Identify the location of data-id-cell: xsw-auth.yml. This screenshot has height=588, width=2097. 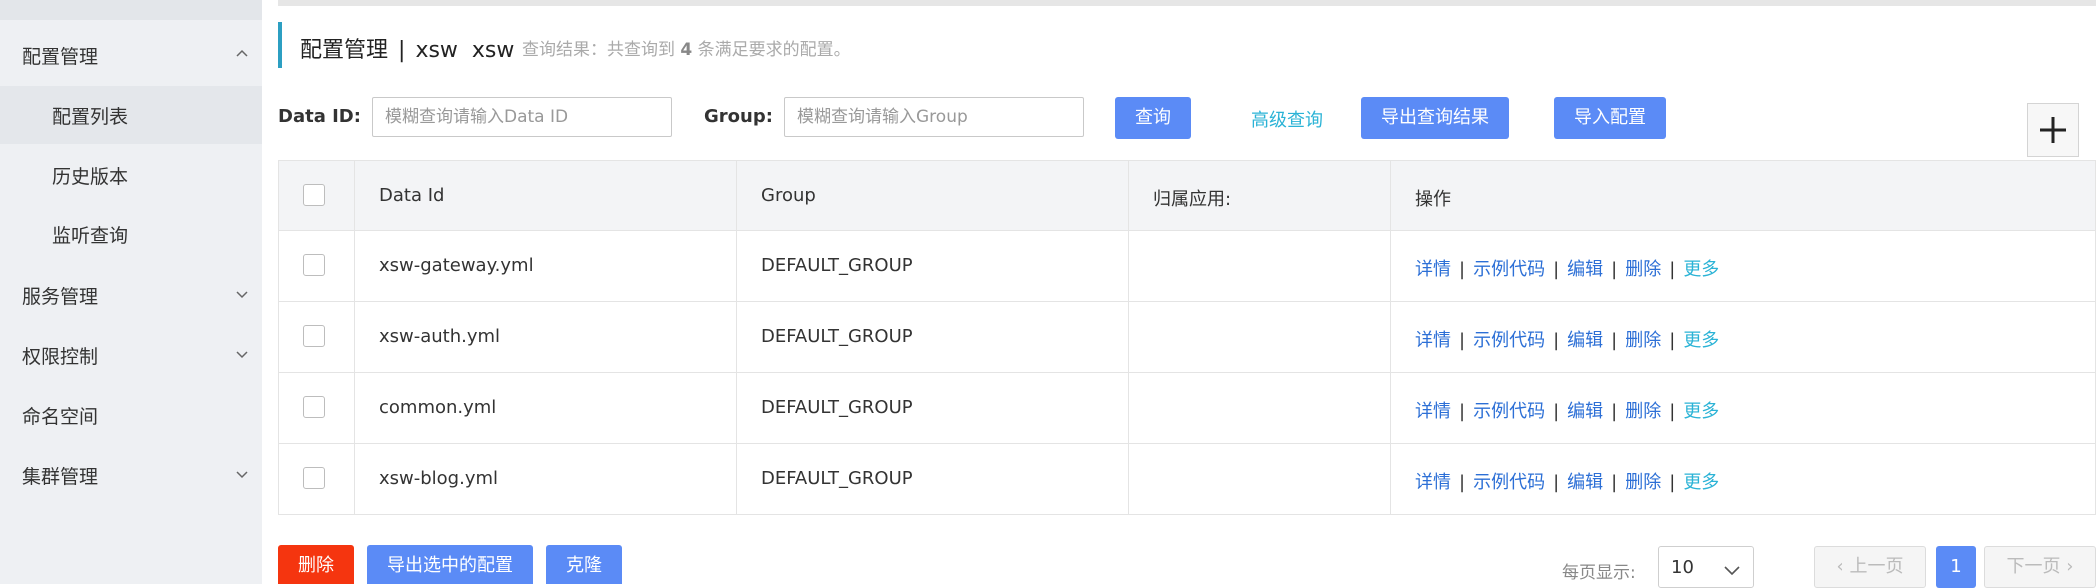
(545, 337).